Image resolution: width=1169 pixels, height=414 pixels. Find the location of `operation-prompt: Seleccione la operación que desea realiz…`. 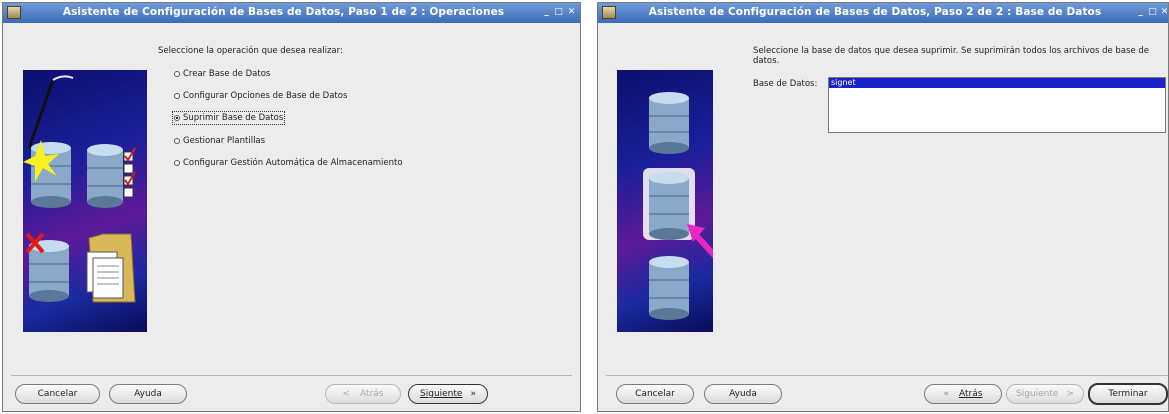

operation-prompt: Seleccione la operación que desea realiz… is located at coordinates (250, 51).